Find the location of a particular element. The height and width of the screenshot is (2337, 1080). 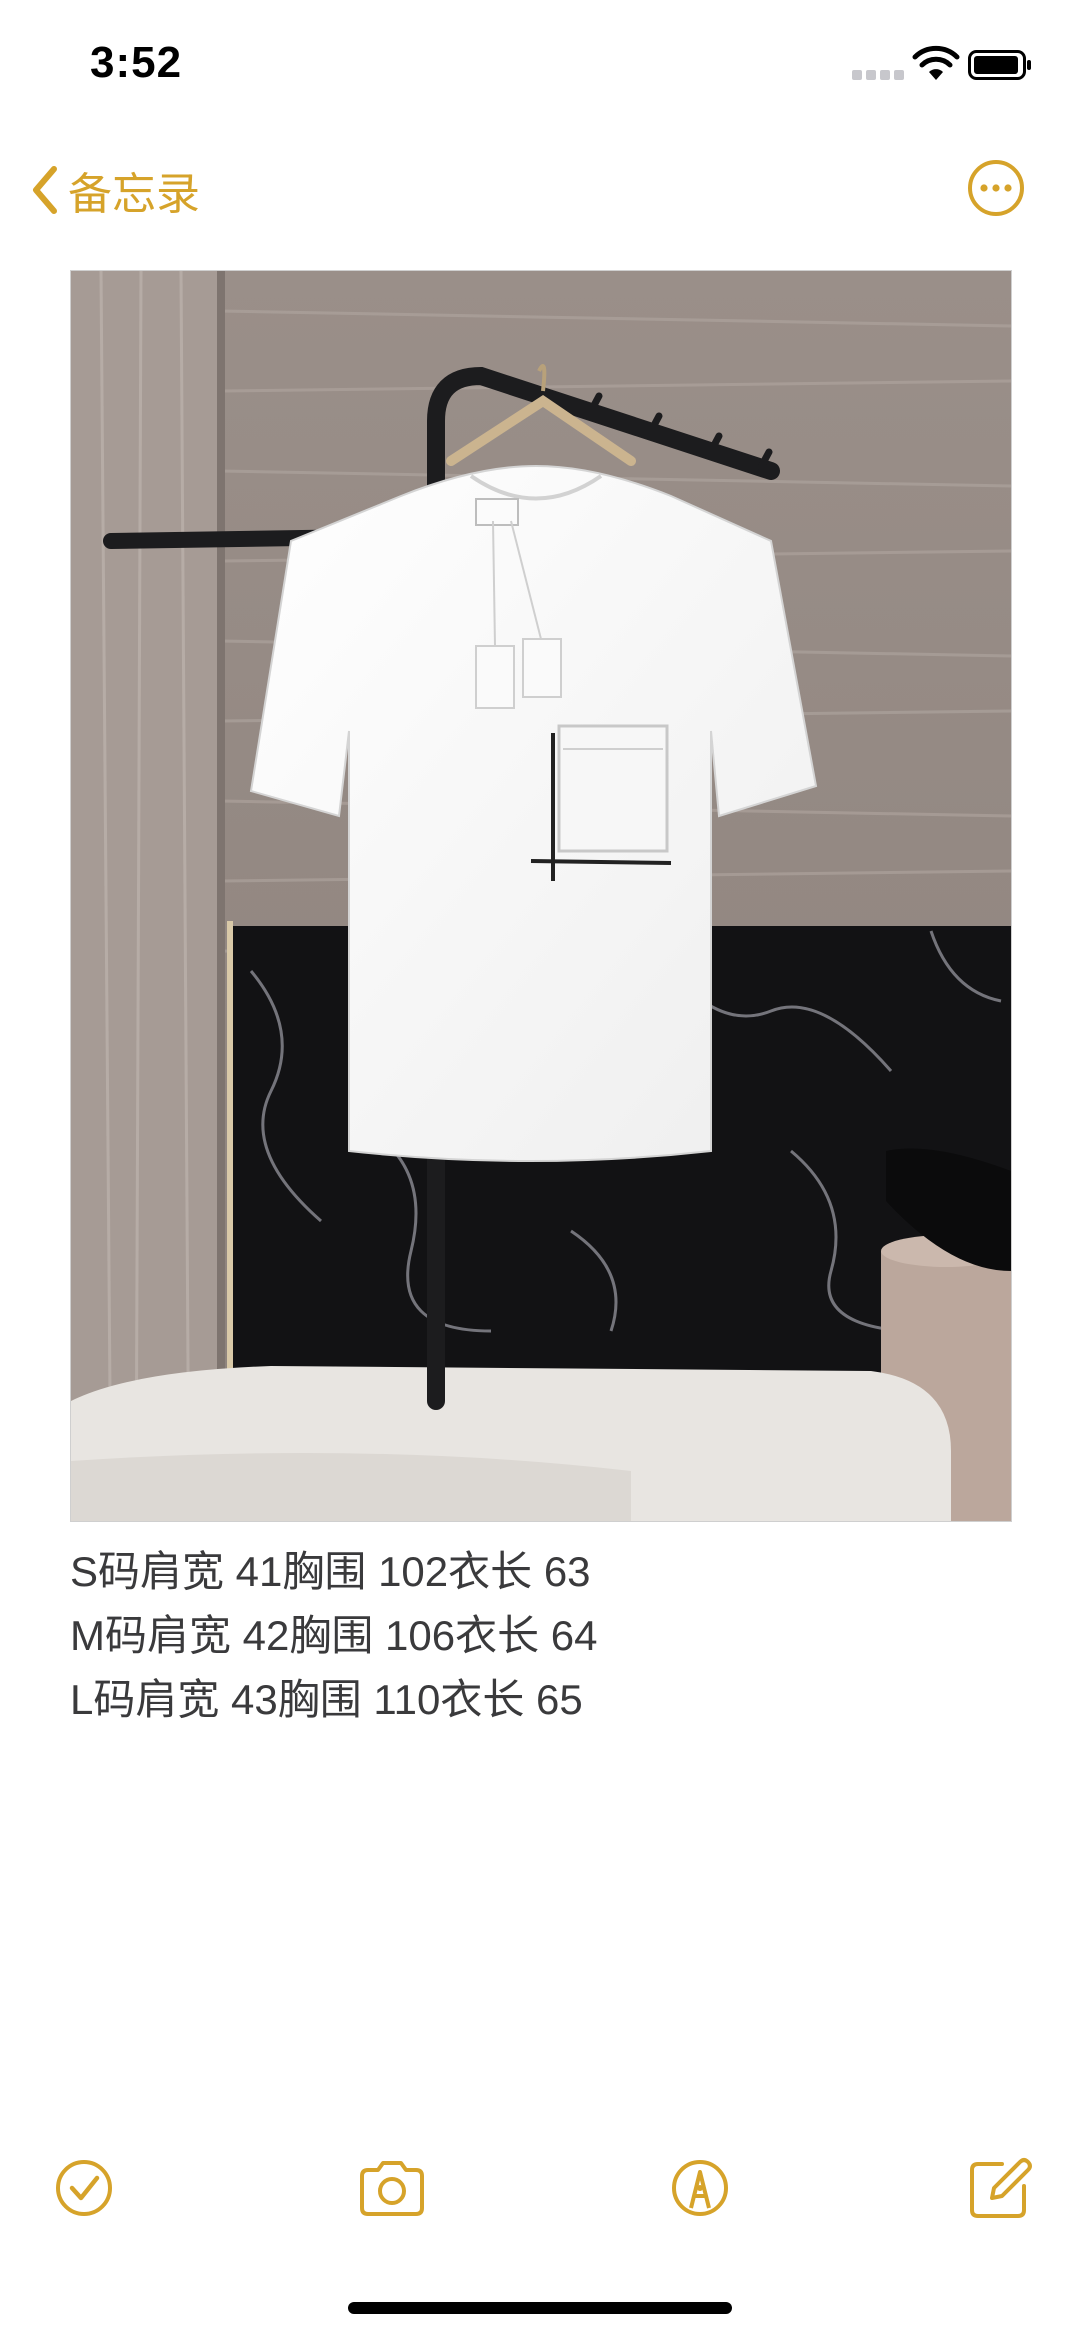

checkmark-circle-icon is located at coordinates (84, 2188).